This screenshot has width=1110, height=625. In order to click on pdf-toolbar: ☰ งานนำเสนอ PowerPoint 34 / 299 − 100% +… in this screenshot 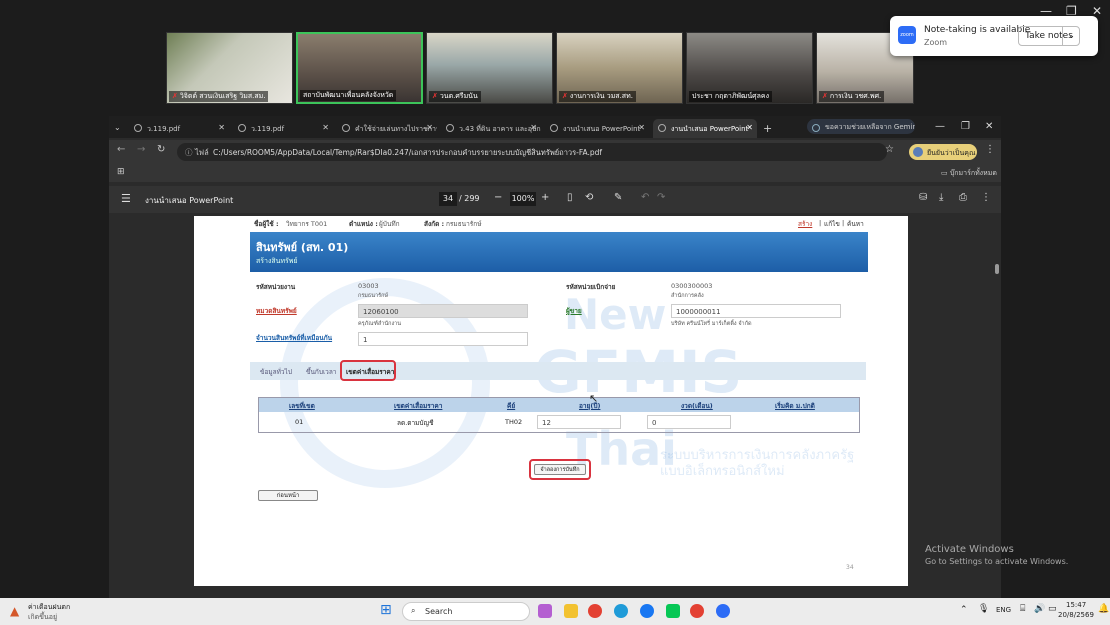, I will do `click(555, 199)`.